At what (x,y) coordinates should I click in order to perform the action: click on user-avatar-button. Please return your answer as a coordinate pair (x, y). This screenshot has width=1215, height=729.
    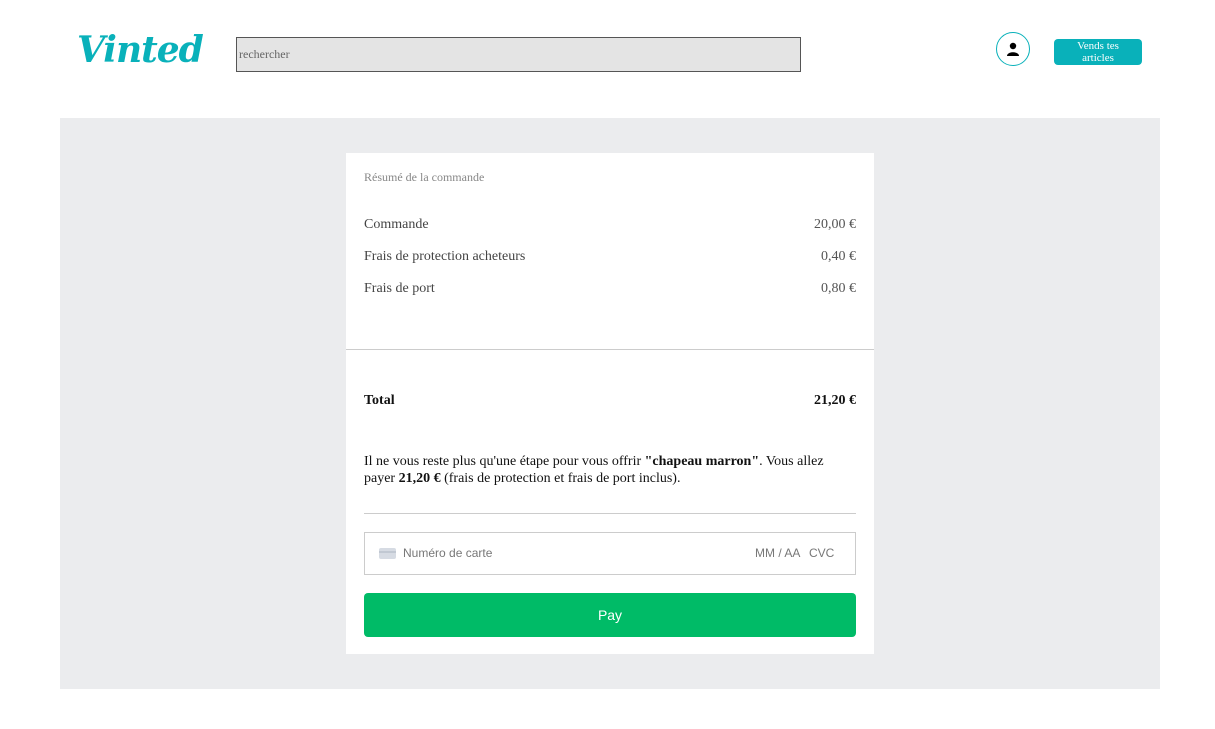
    Looking at the image, I should click on (1013, 49).